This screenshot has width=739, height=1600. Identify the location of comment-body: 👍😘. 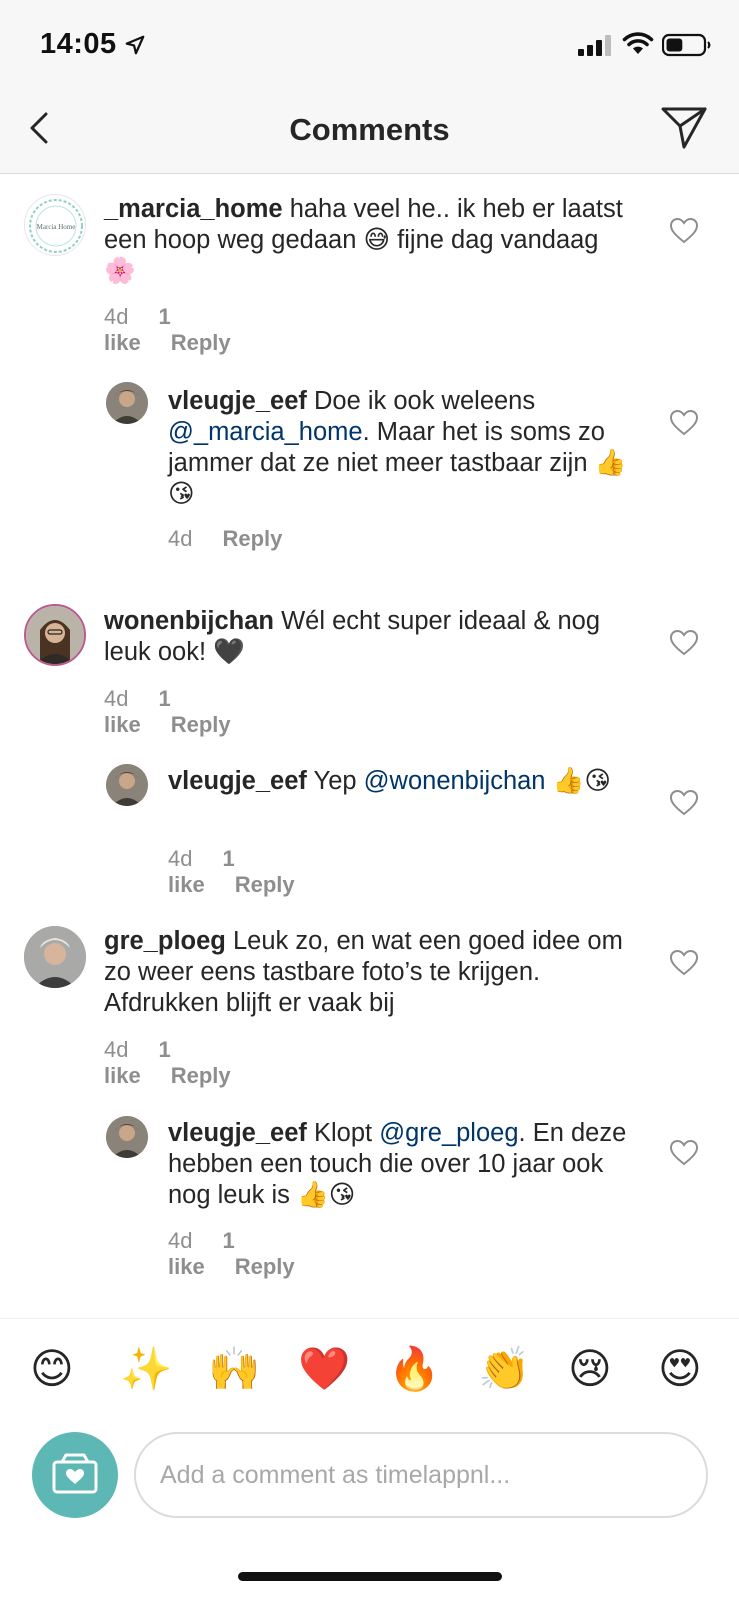
(578, 781).